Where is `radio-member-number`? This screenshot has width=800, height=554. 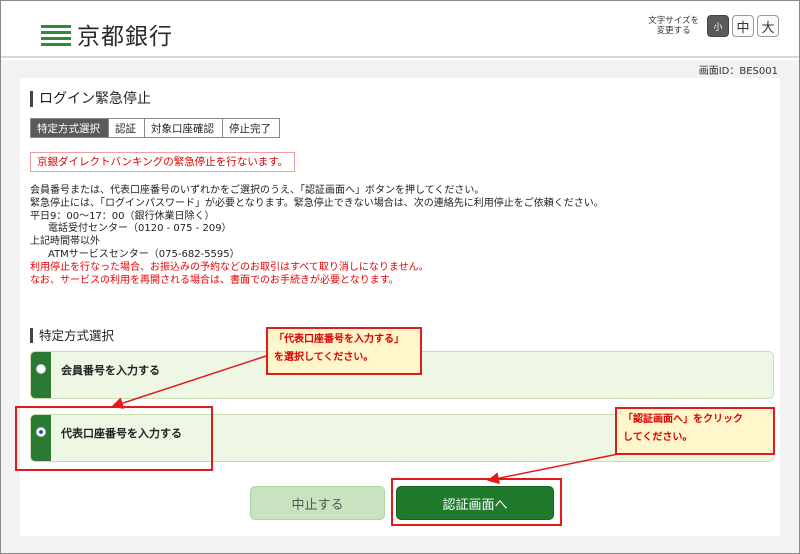 radio-member-number is located at coordinates (41, 369).